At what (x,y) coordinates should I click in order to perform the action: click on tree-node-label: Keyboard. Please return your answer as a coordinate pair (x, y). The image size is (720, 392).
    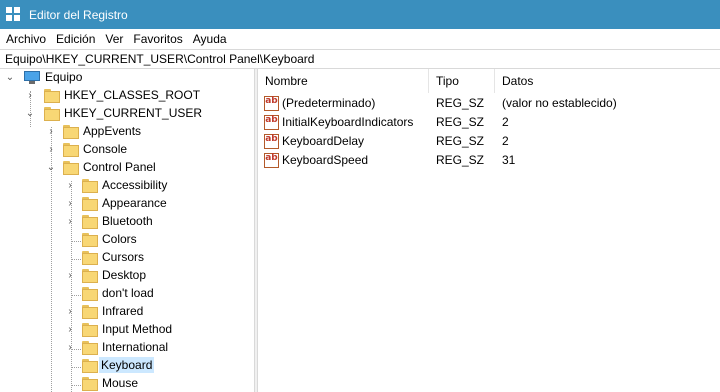
    Looking at the image, I should click on (127, 365).